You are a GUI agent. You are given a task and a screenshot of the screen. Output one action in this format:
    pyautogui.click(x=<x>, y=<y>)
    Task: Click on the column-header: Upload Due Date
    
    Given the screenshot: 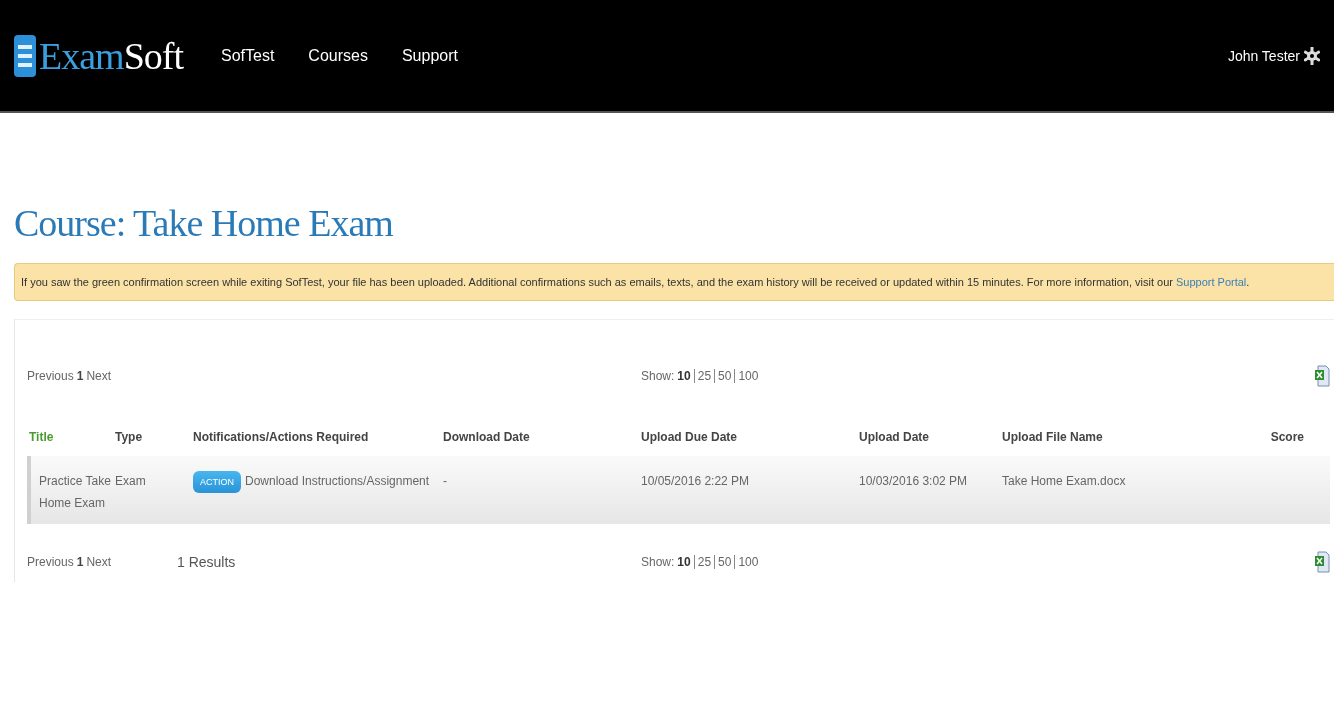 What is the action you would take?
    pyautogui.click(x=750, y=443)
    